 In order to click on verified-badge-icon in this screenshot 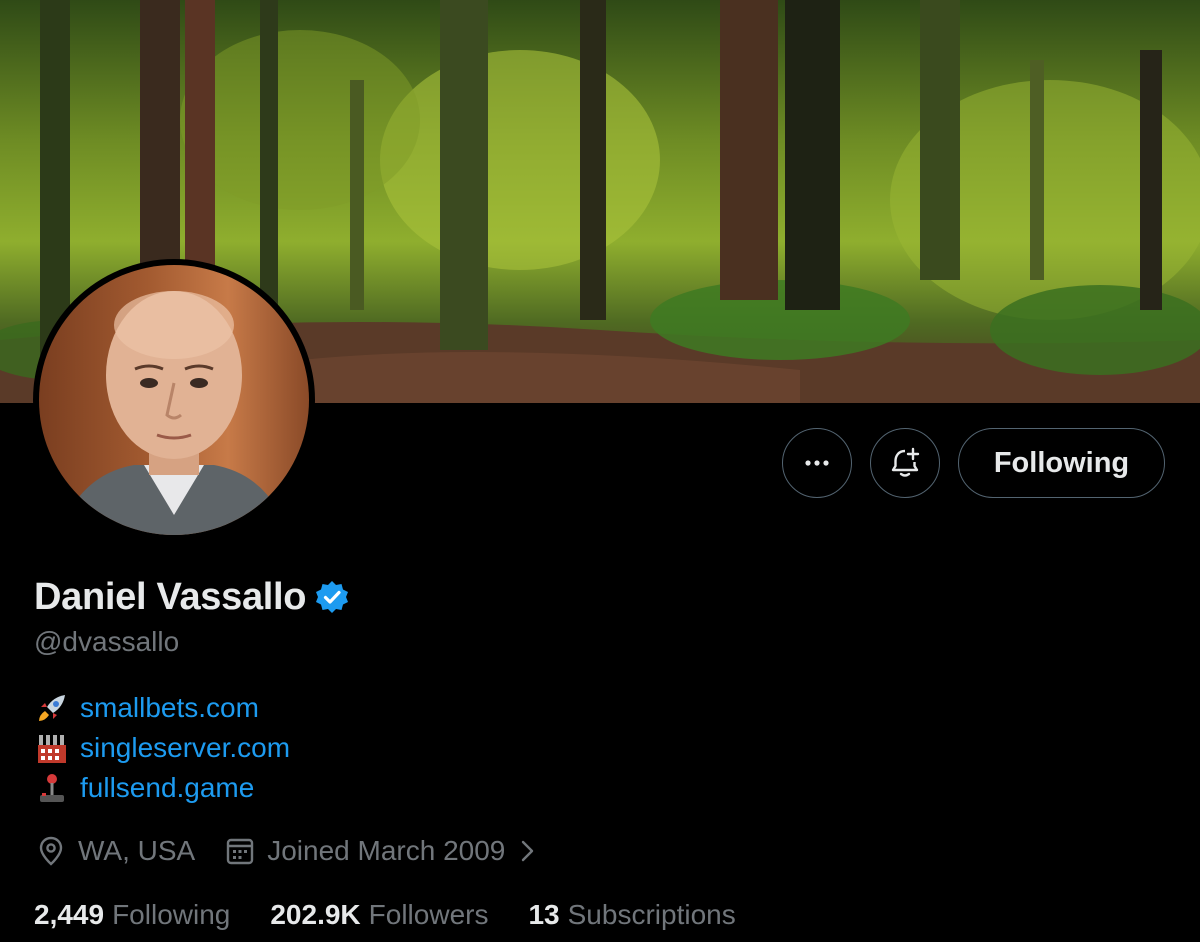, I will do `click(332, 597)`.